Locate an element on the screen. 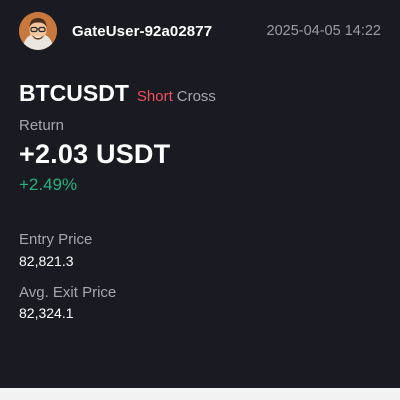  return-label: Return is located at coordinates (42, 125).